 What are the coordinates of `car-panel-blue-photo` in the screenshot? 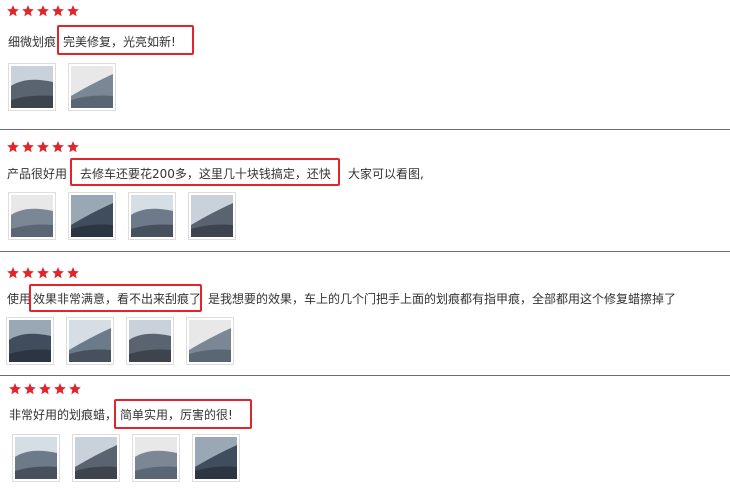 It's located at (212, 216).